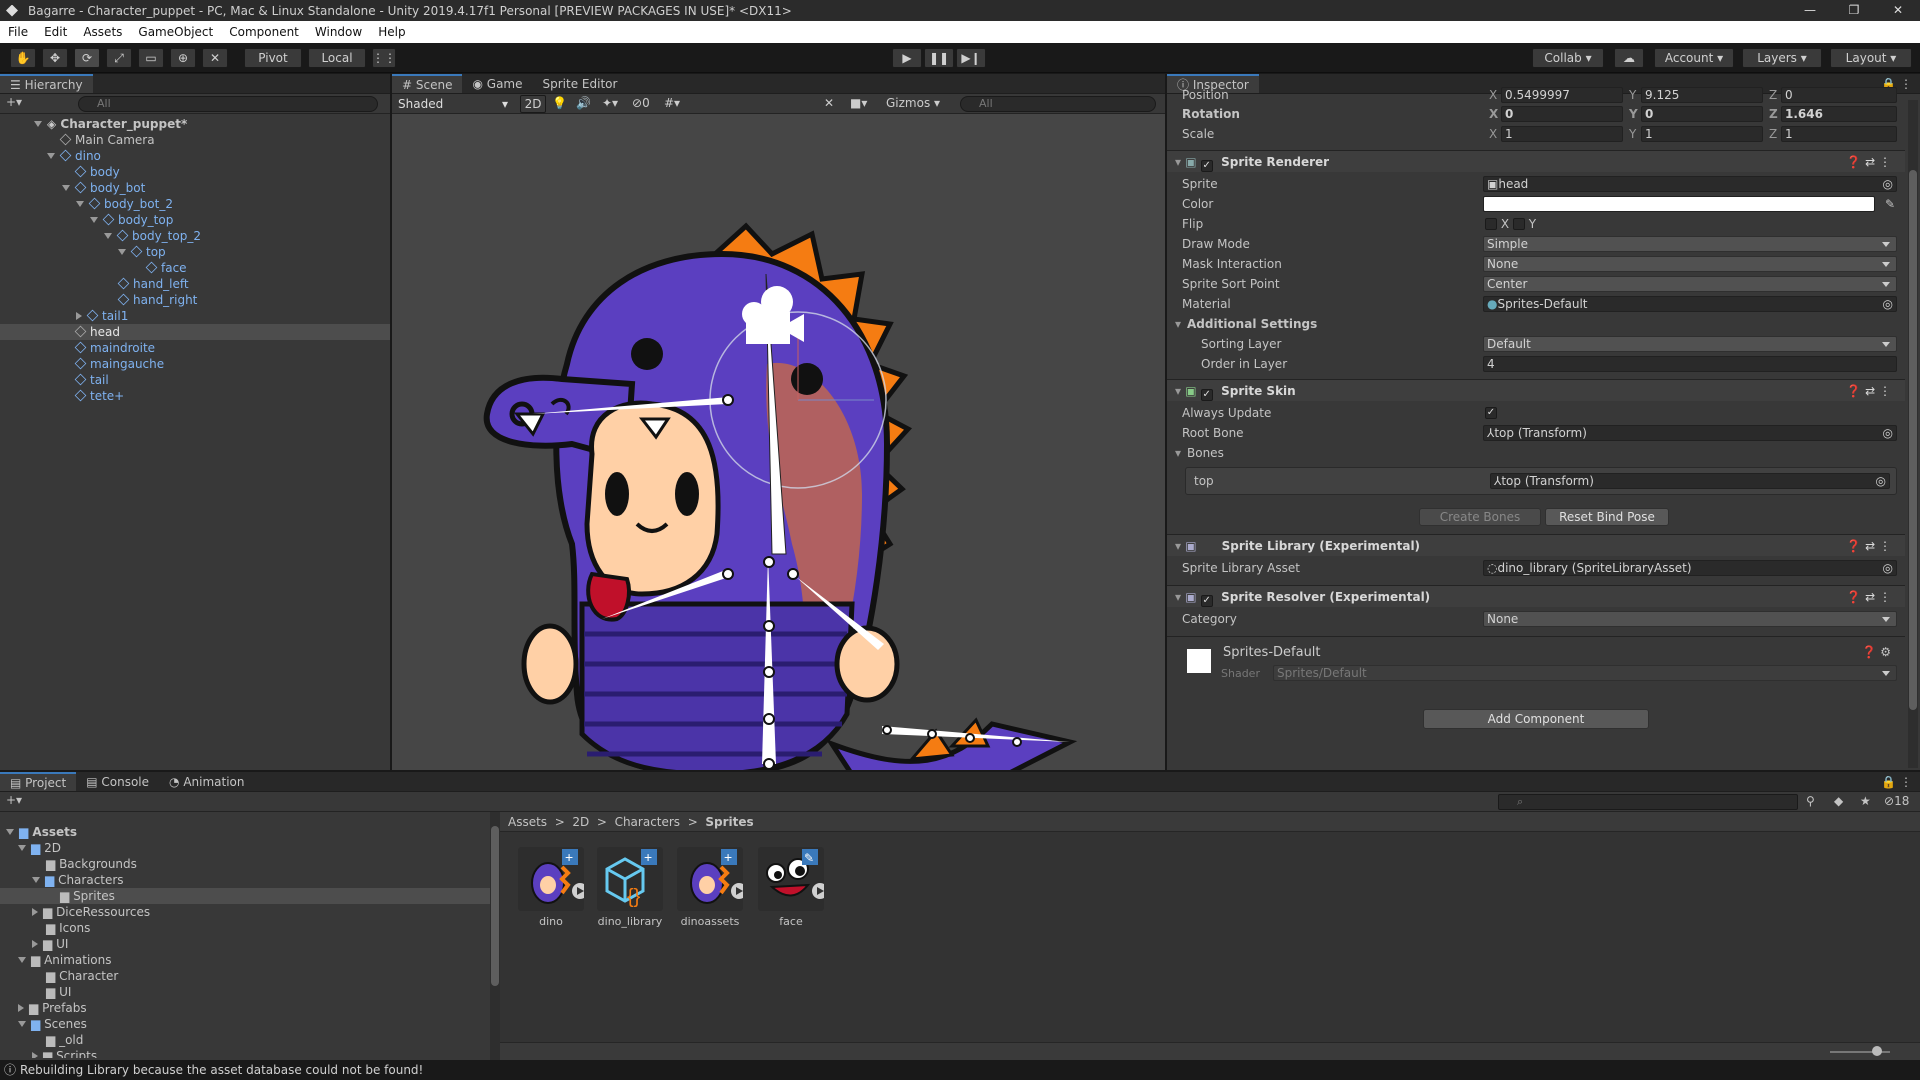  I want to click on effects-icon: ✦▾, so click(610, 103).